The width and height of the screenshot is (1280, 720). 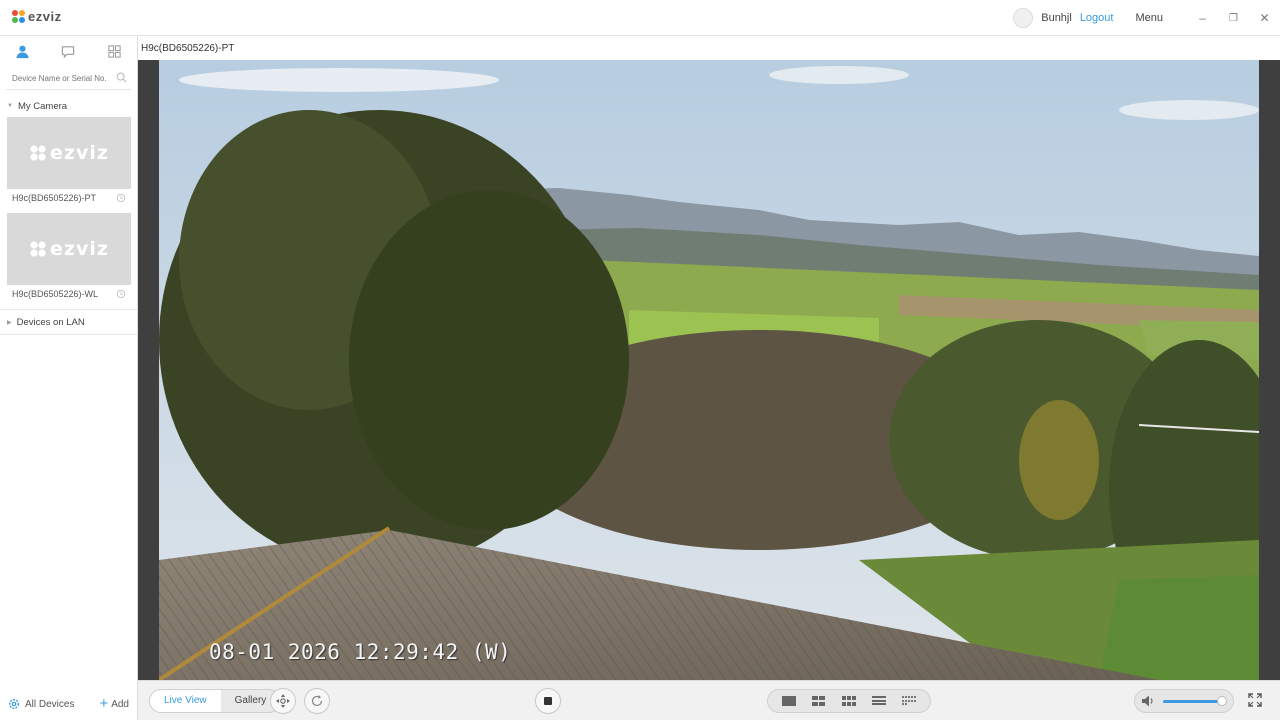 What do you see at coordinates (1056, 18) in the screenshot?
I see `user-name: Bunhjl` at bounding box center [1056, 18].